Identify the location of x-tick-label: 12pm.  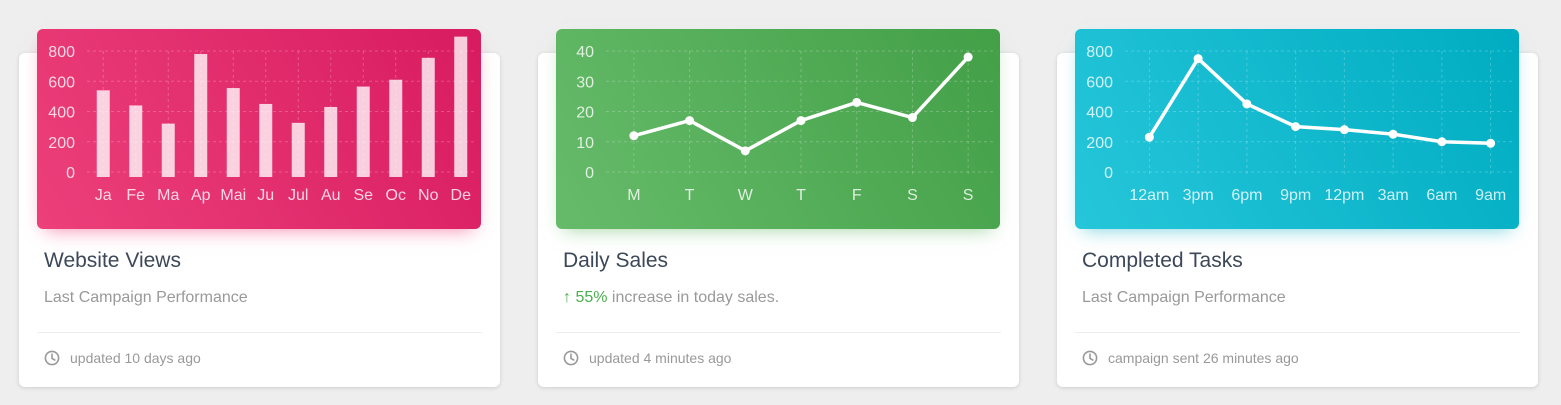
(1344, 195).